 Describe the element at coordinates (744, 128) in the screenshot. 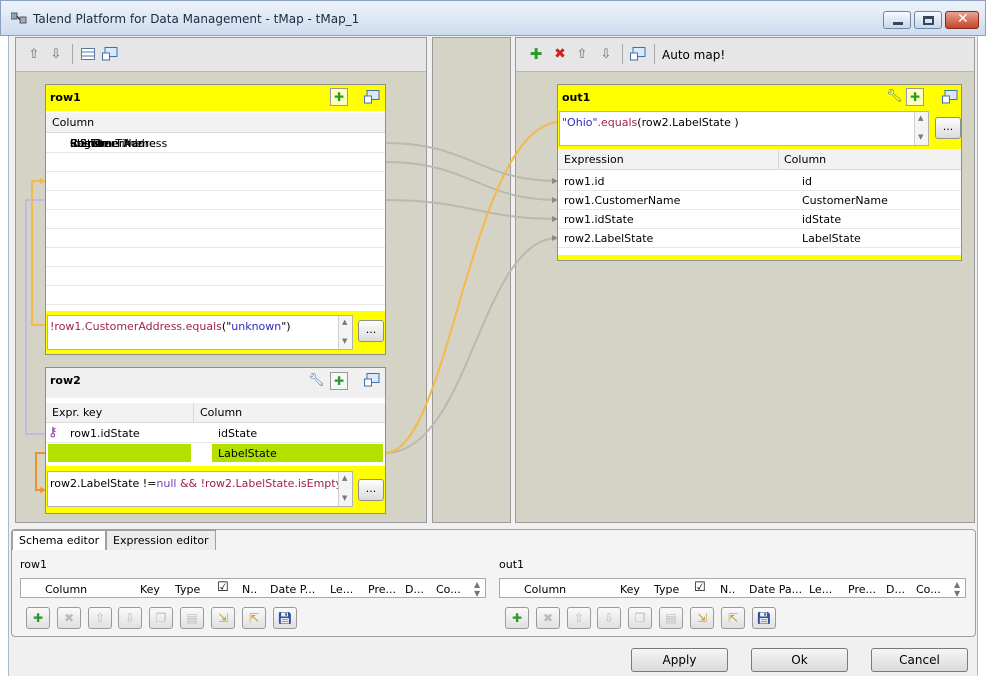

I see `out1-filter-input: "Ohio".equals(row2.LabelState ) ▲ ▼` at that location.